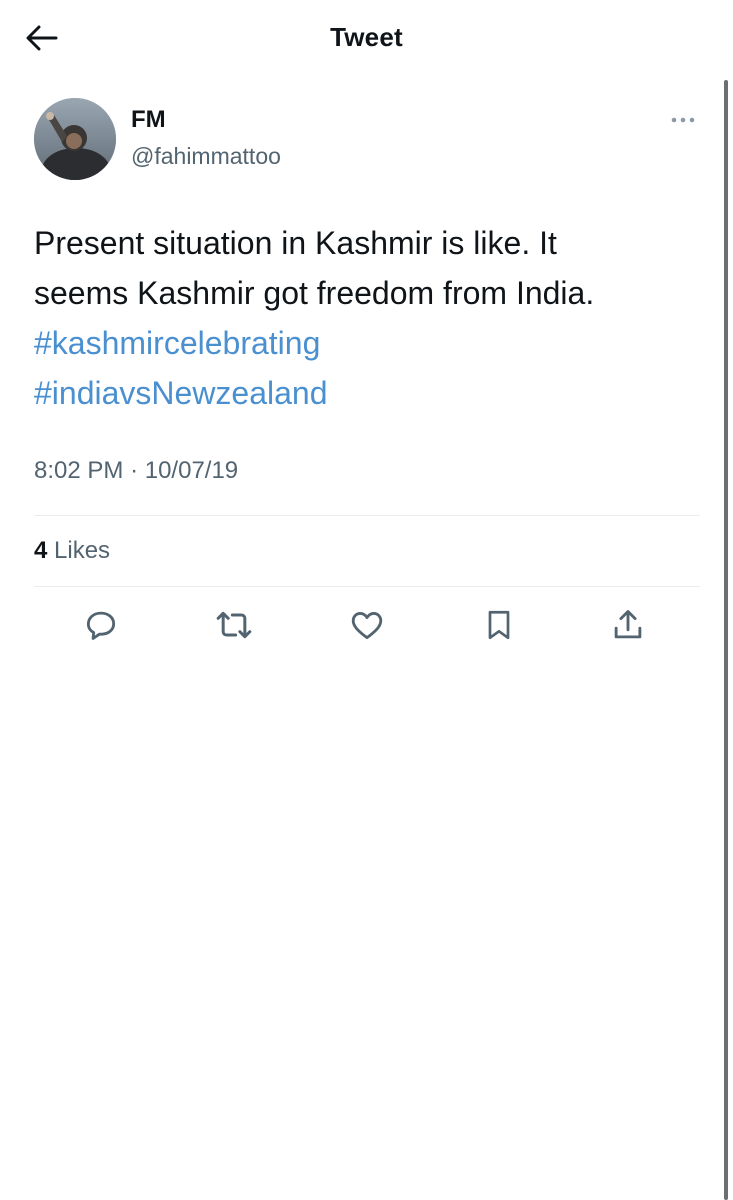 The image size is (733, 1200). Describe the element at coordinates (79, 470) in the screenshot. I see `tweet-time: 8:02 PM` at that location.